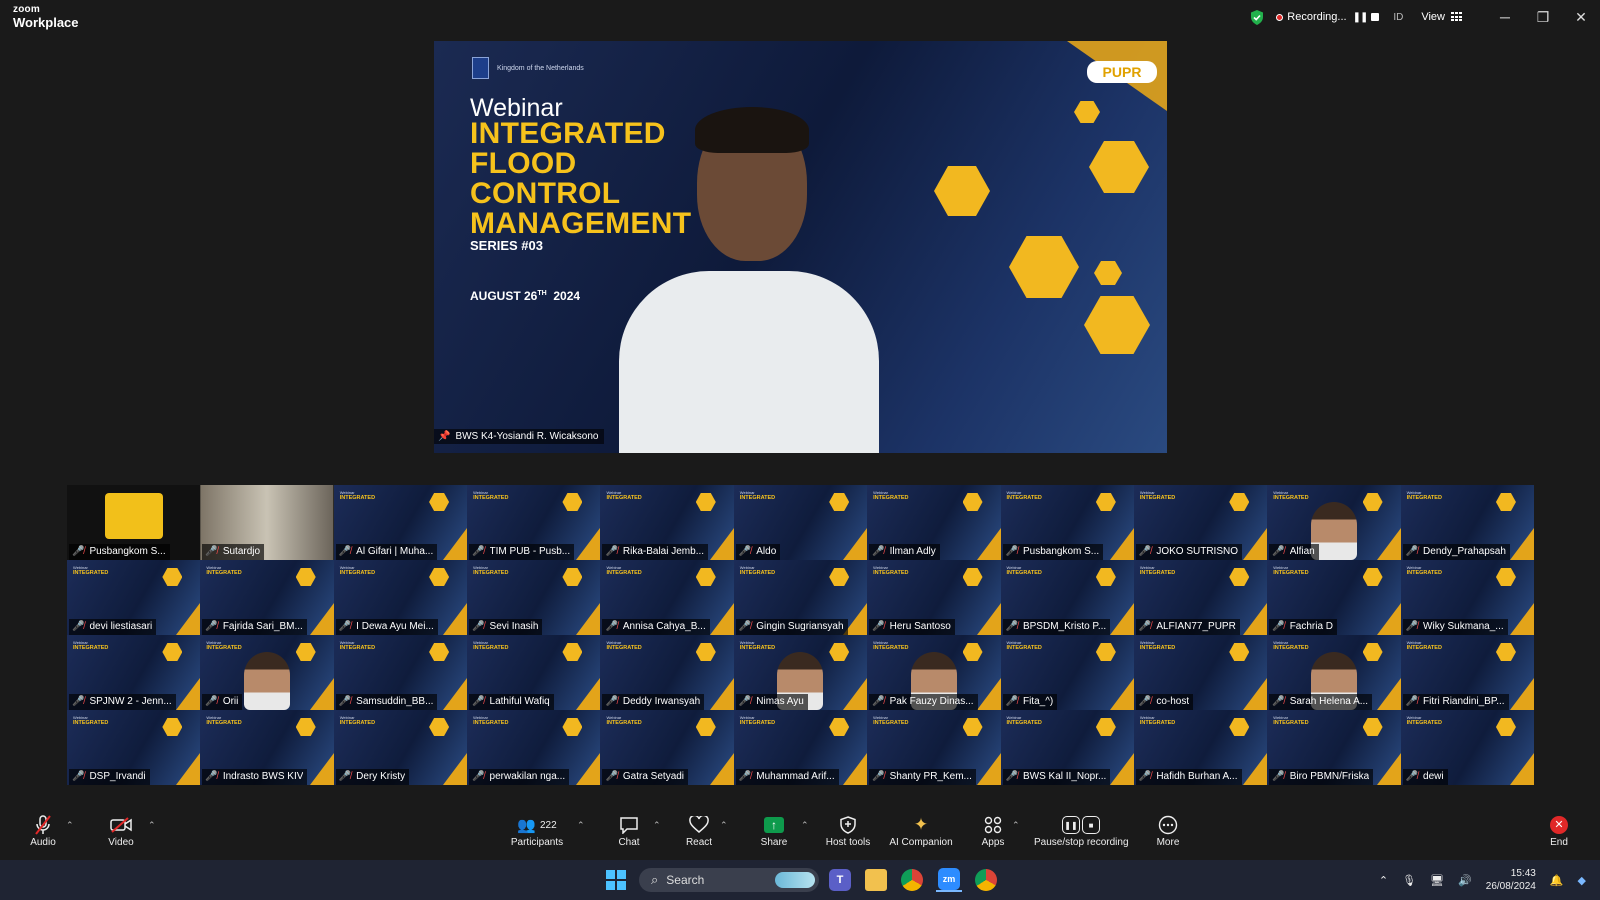  Describe the element at coordinates (1071, 825) in the screenshot. I see `pause-icon: ❚❚` at that location.